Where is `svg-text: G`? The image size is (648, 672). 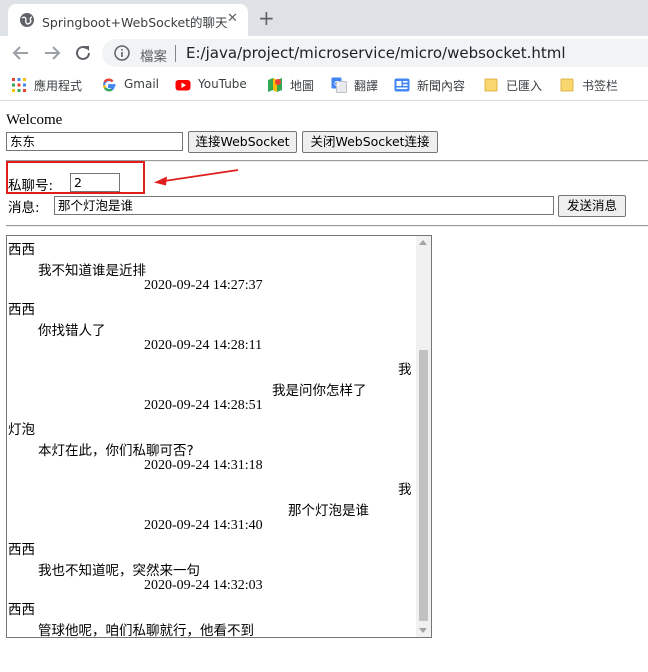
svg-text: G is located at coordinates (336, 84).